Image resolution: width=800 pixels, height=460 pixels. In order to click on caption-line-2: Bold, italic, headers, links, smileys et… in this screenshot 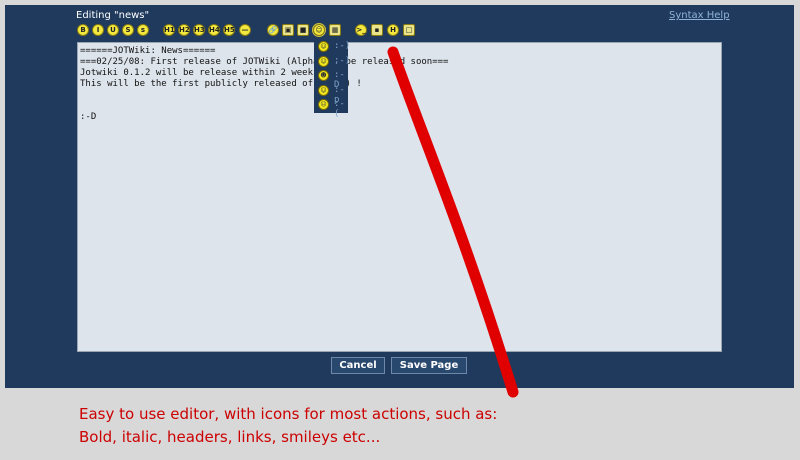, I will do `click(230, 437)`.